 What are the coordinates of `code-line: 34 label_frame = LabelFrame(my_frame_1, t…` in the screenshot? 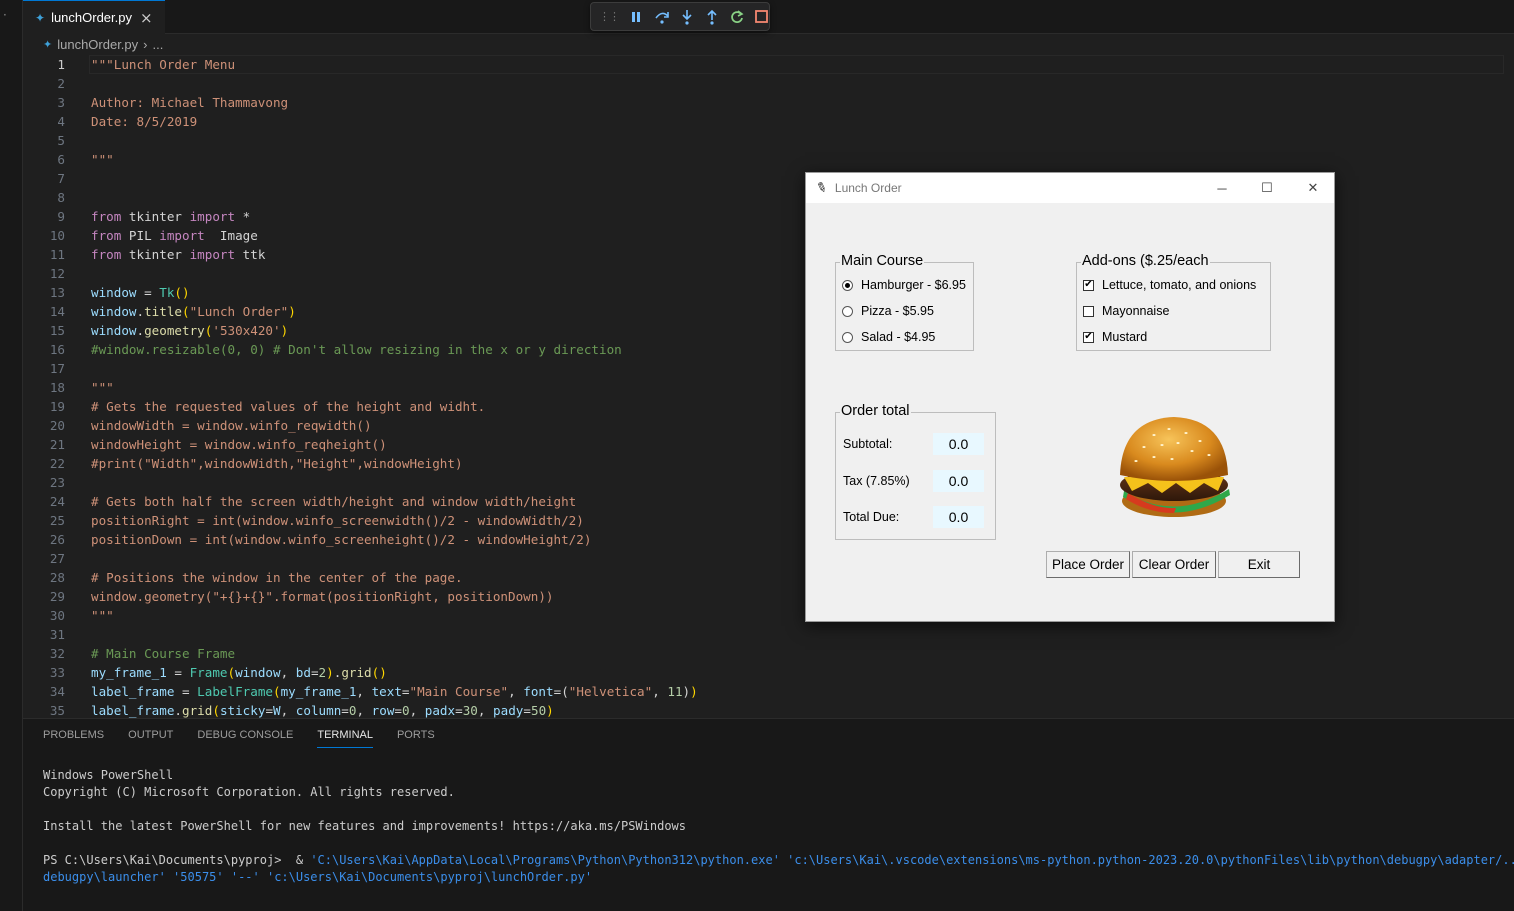 It's located at (723, 691).